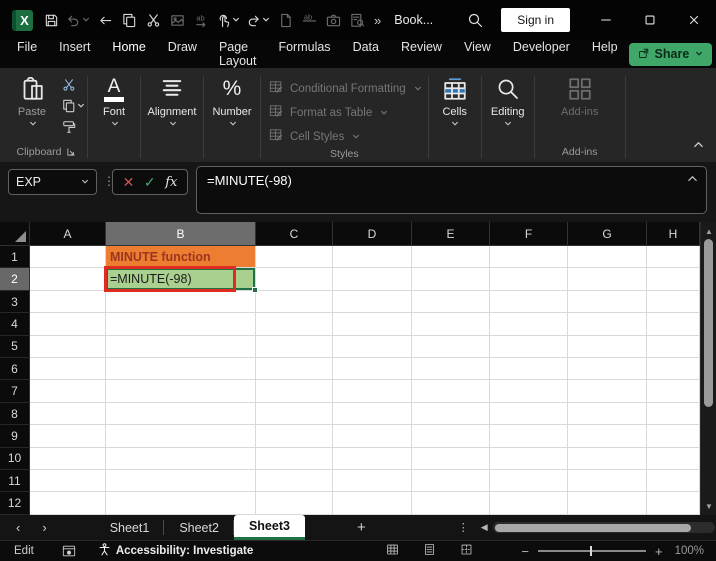  What do you see at coordinates (508, 99) in the screenshot?
I see `editing-button: Editing` at bounding box center [508, 99].